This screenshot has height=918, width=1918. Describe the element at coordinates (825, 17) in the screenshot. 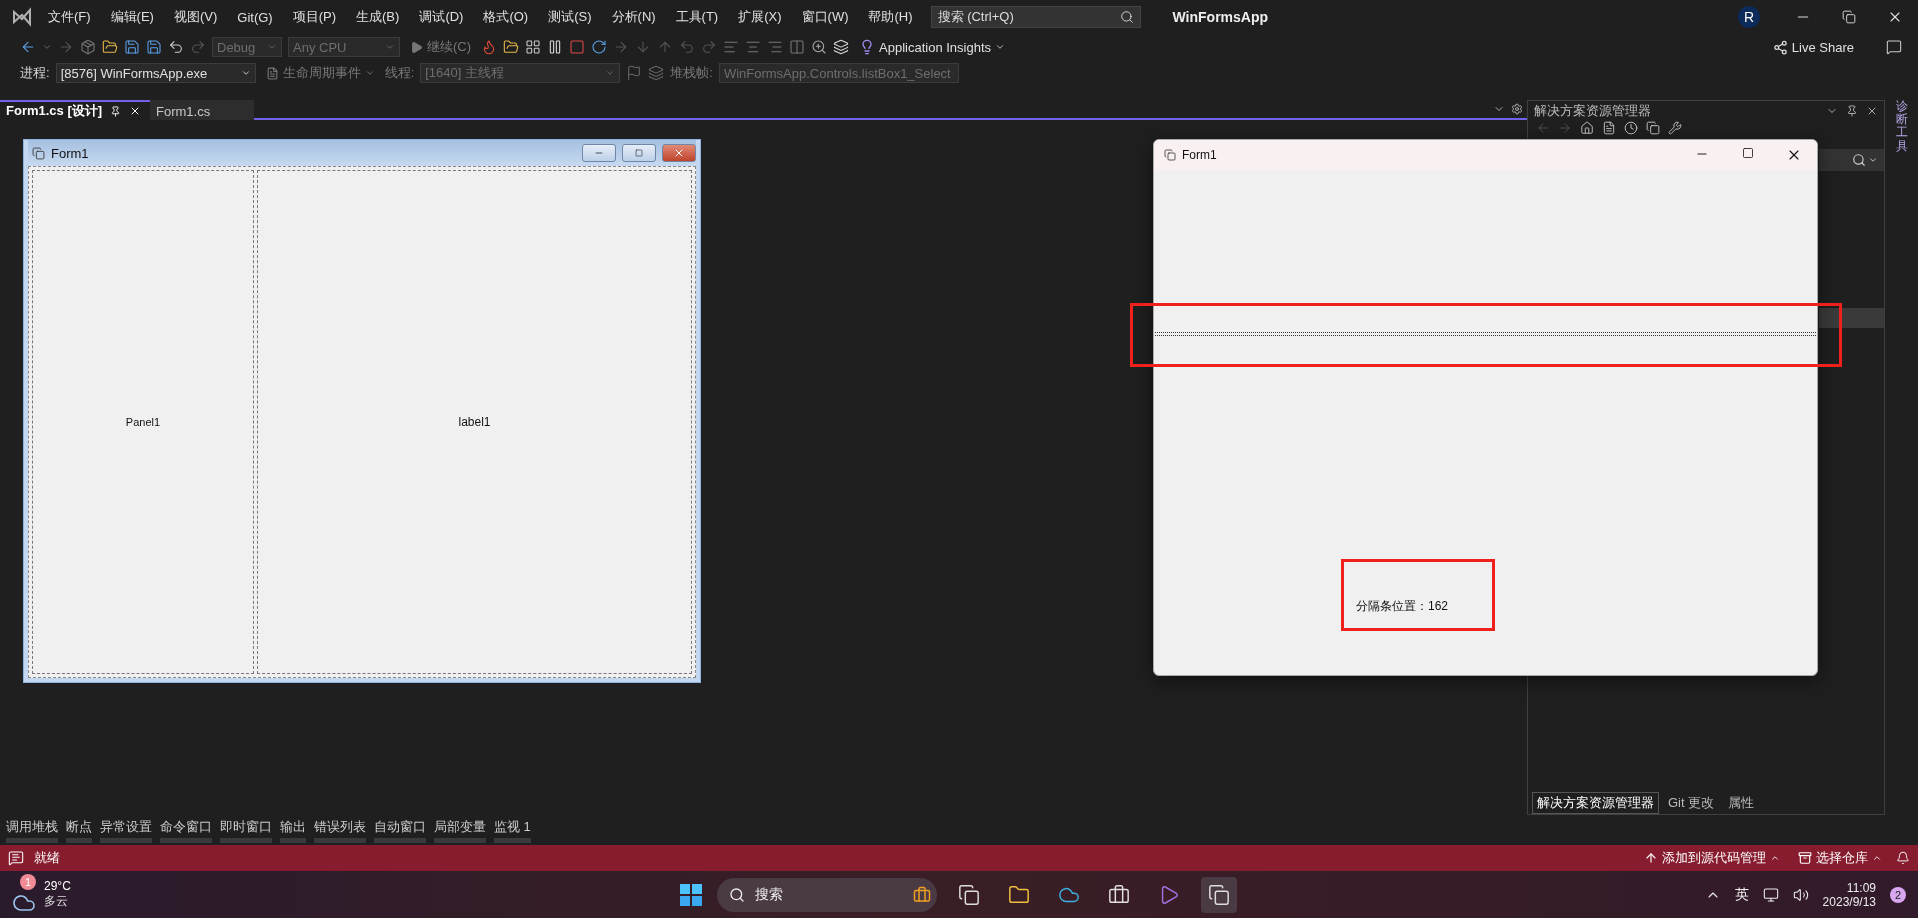

I see `menu-item: 窗口(W)` at that location.